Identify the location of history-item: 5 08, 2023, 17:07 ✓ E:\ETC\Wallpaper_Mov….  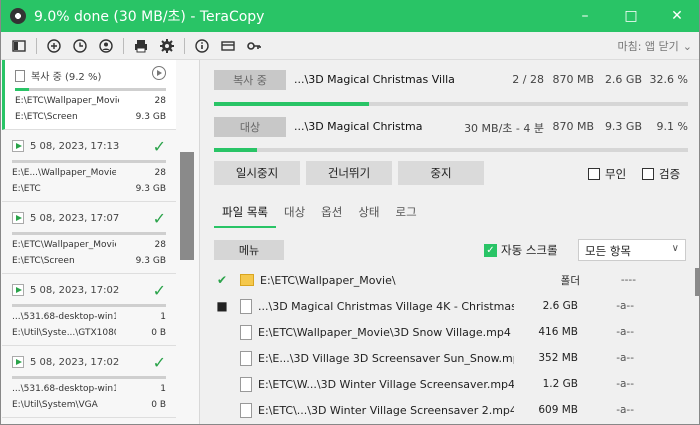
(89, 239).